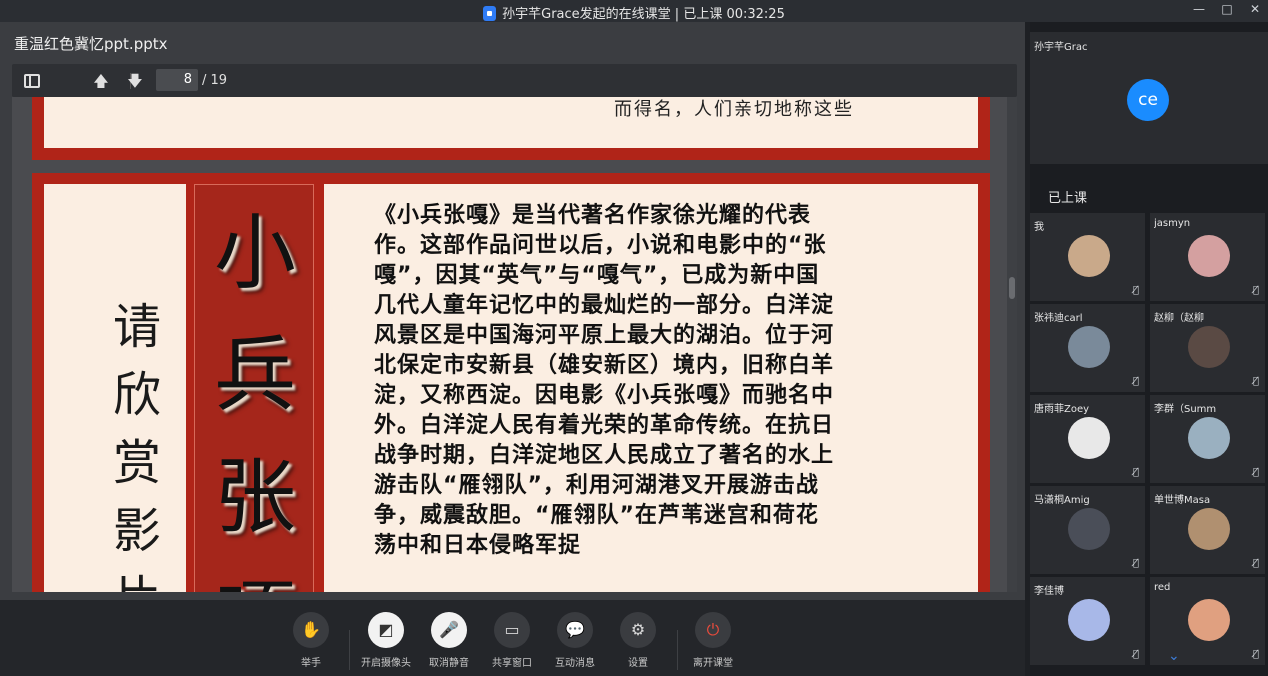 The height and width of the screenshot is (676, 1268). What do you see at coordinates (1062, 409) in the screenshot?
I see `participant-name: 唐雨菲Zoey` at bounding box center [1062, 409].